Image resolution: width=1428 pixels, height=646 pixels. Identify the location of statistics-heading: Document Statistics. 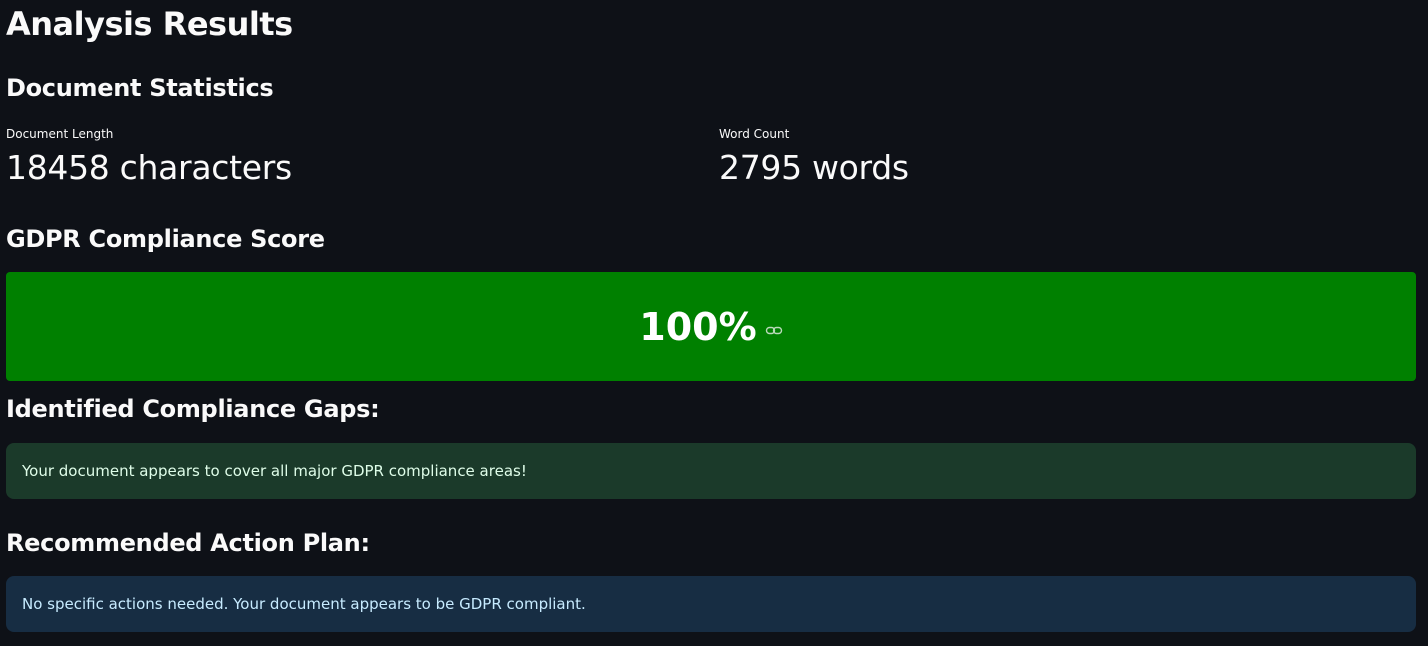
(140, 88).